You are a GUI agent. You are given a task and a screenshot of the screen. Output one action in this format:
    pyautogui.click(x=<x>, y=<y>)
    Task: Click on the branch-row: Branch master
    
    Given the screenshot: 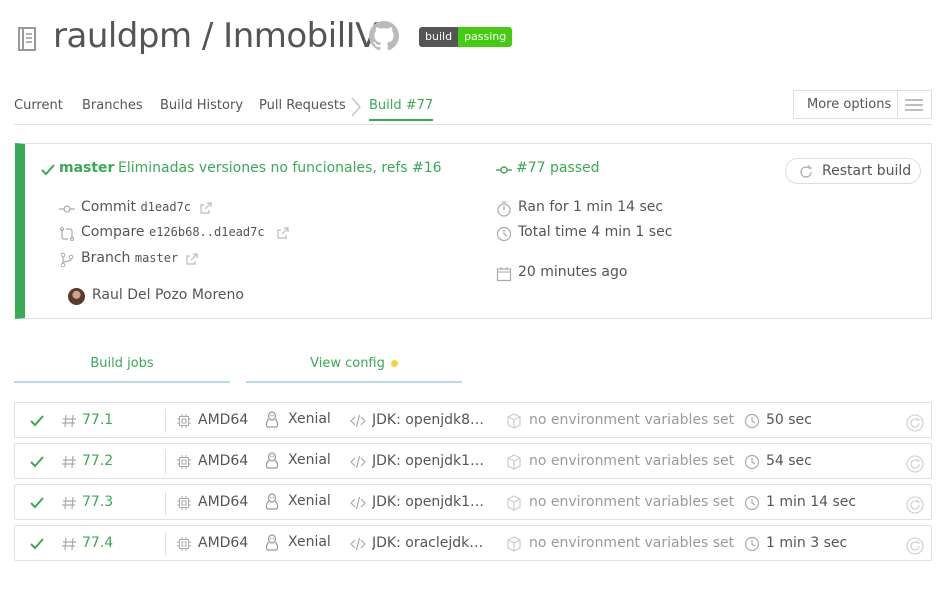 What is the action you would take?
    pyautogui.click(x=129, y=258)
    